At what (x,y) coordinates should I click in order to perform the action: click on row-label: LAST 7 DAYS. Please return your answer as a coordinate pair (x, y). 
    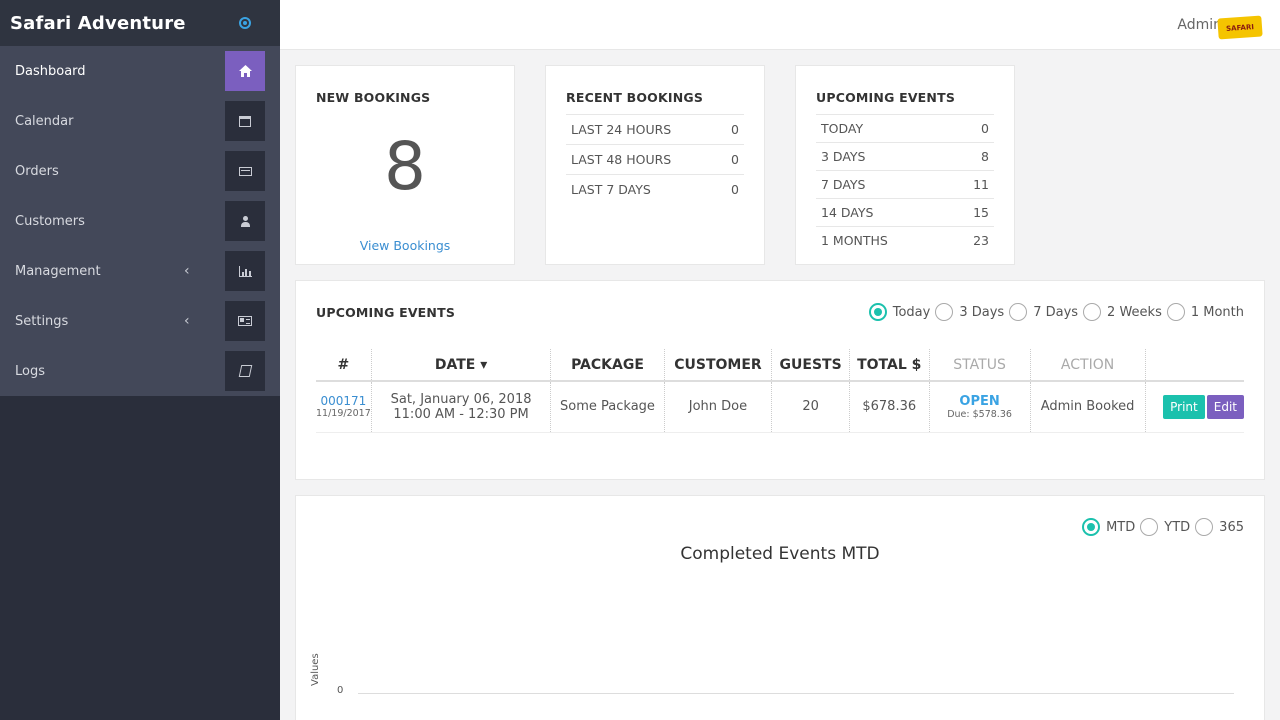
    Looking at the image, I should click on (643, 189).